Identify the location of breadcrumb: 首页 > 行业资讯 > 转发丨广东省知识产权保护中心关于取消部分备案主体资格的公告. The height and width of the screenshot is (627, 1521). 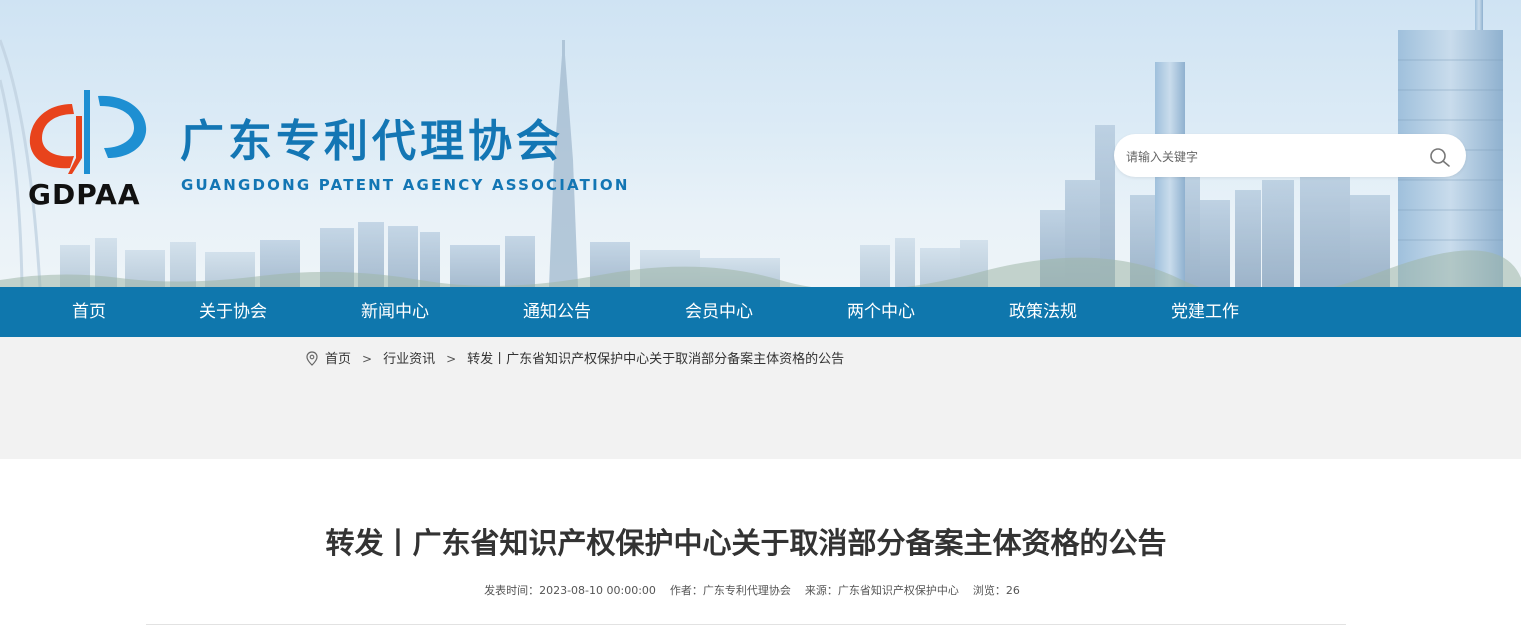
(575, 359).